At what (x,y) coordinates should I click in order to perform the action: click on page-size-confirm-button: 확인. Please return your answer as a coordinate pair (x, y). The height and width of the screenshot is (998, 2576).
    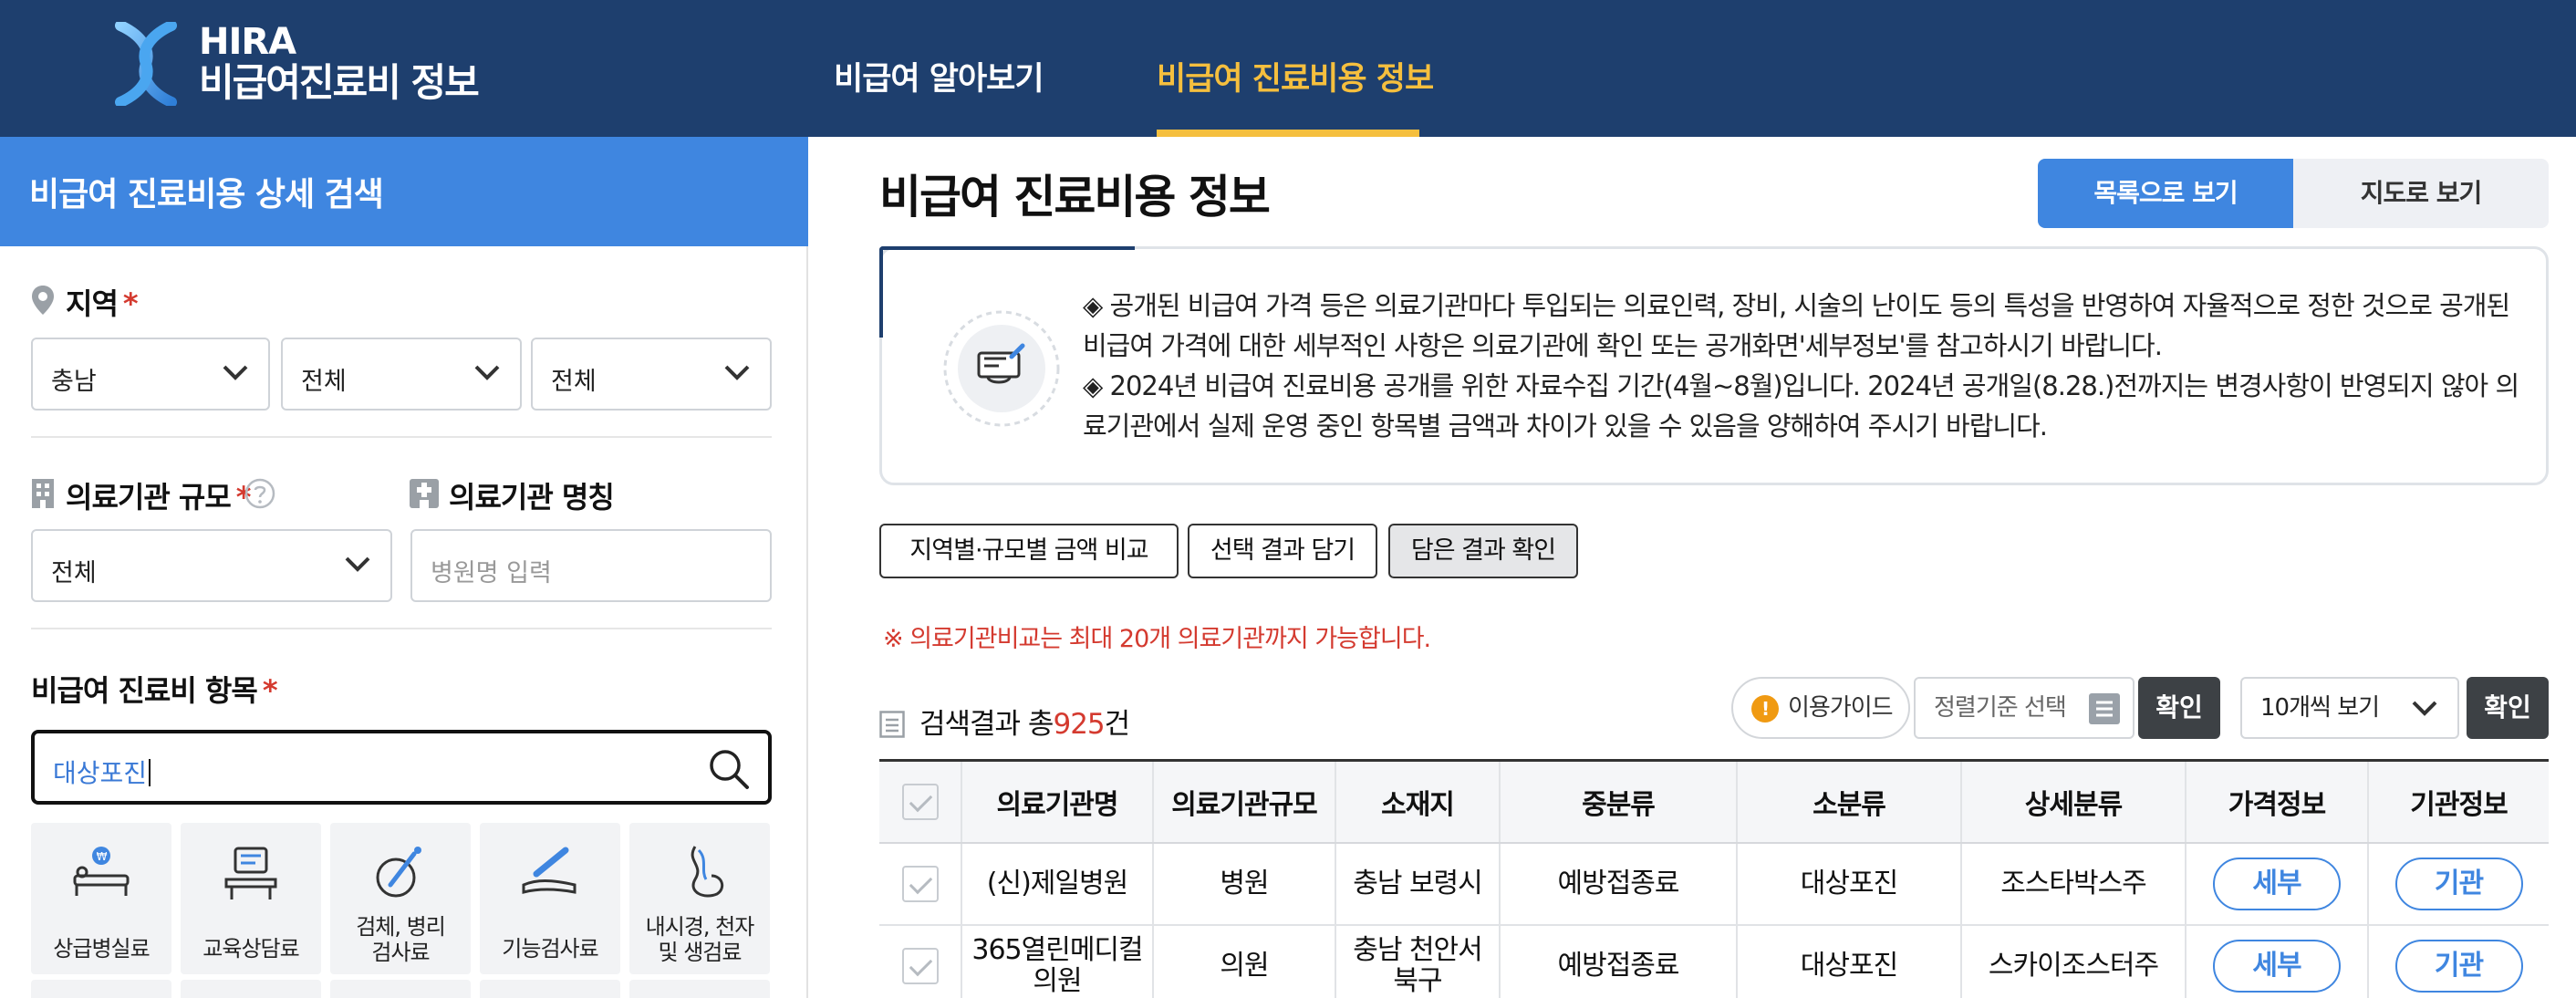
    Looking at the image, I should click on (2508, 708).